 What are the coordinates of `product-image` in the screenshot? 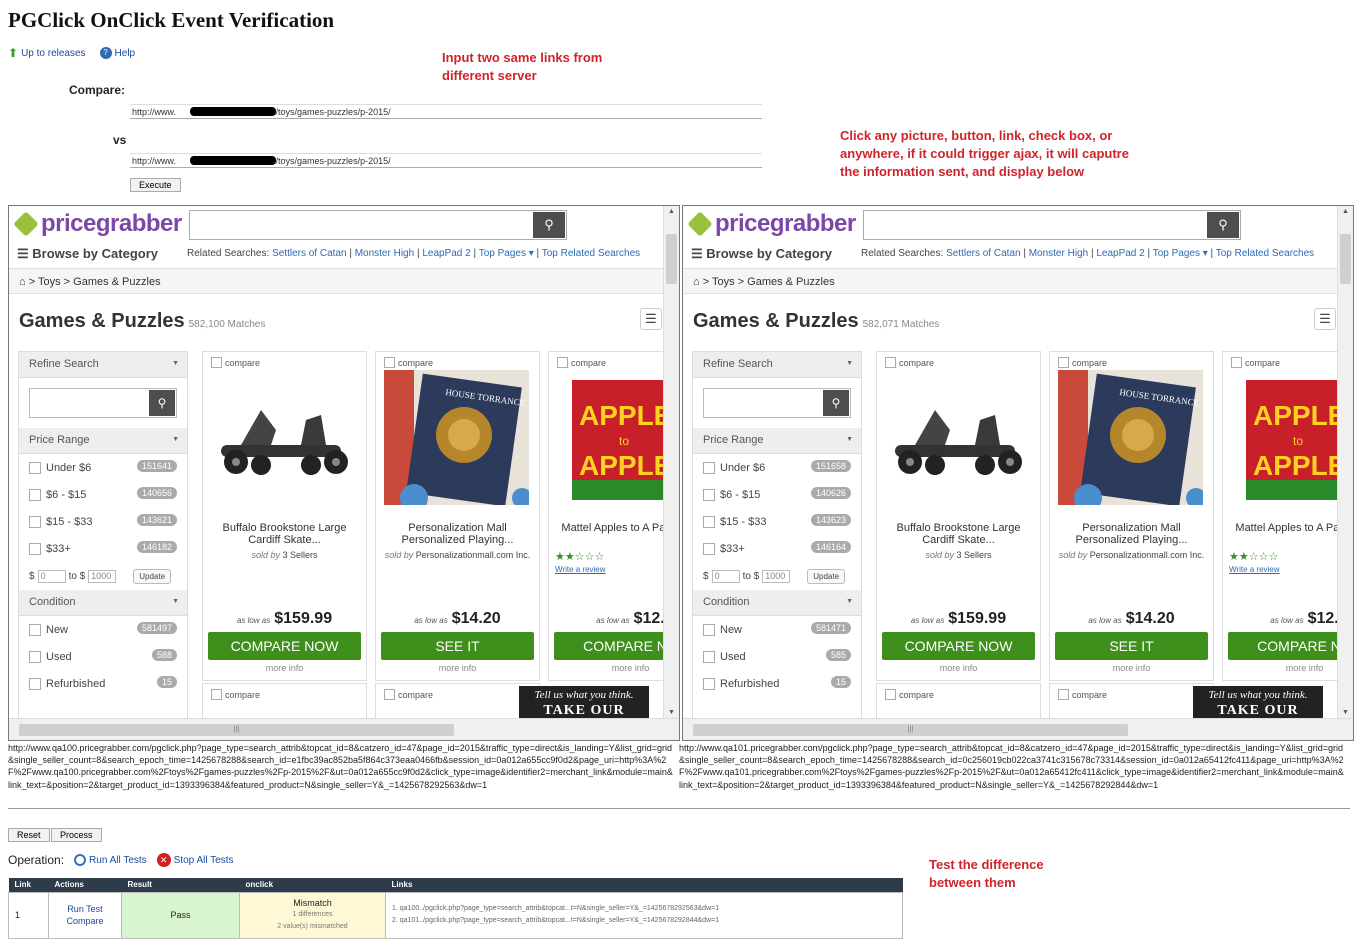 It's located at (283, 437).